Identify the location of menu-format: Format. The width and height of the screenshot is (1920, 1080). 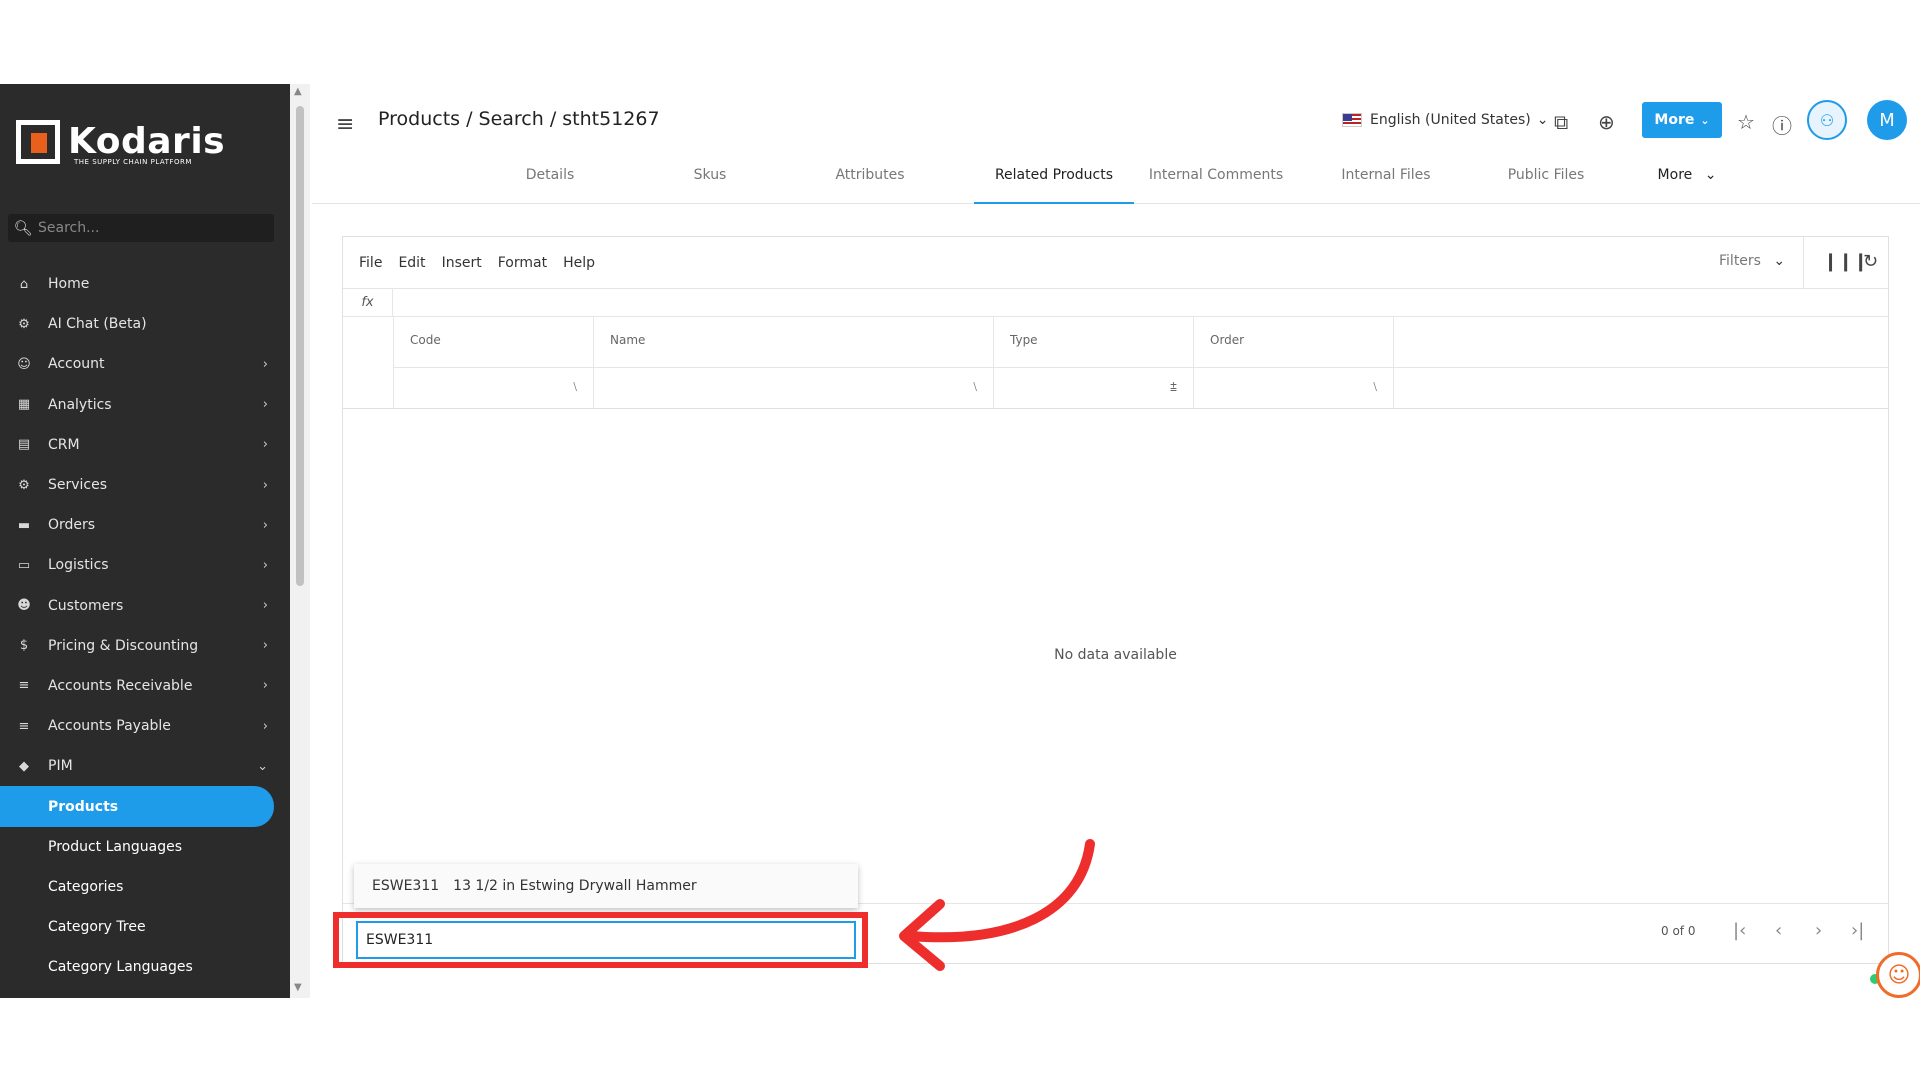
(522, 263).